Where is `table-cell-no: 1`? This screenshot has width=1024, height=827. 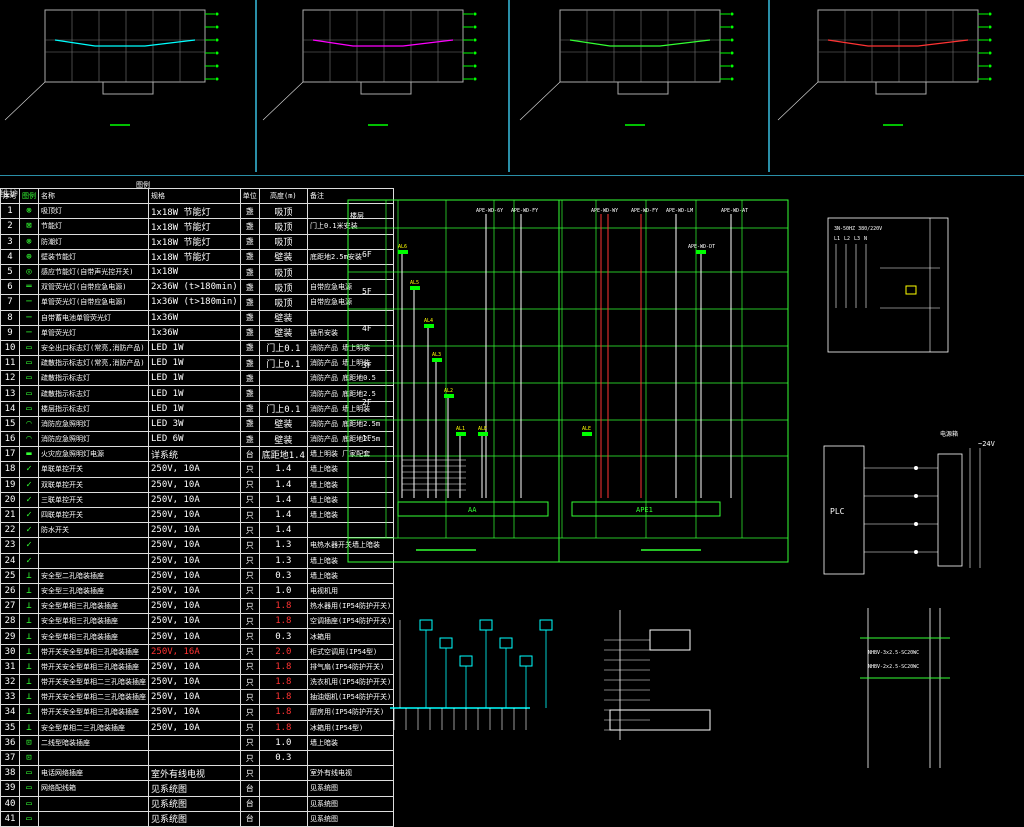 table-cell-no: 1 is located at coordinates (10, 211).